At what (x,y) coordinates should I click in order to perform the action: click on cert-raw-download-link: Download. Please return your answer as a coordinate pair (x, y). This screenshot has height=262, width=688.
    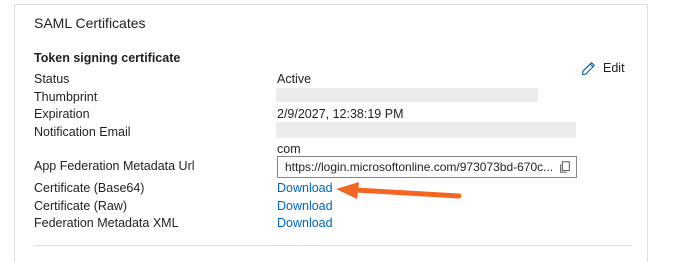
    Looking at the image, I should click on (305, 206).